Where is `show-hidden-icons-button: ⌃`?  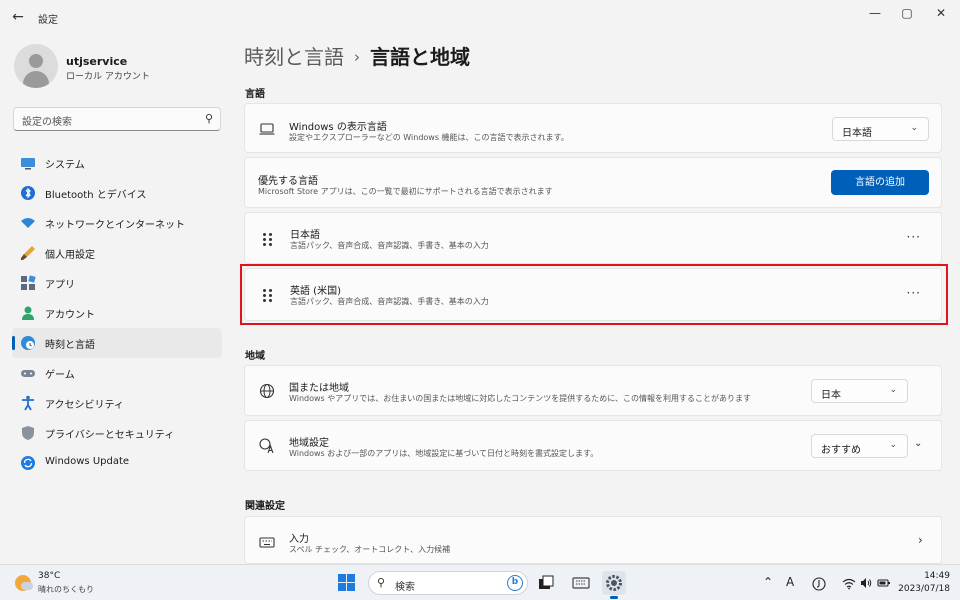 show-hidden-icons-button: ⌃ is located at coordinates (768, 582).